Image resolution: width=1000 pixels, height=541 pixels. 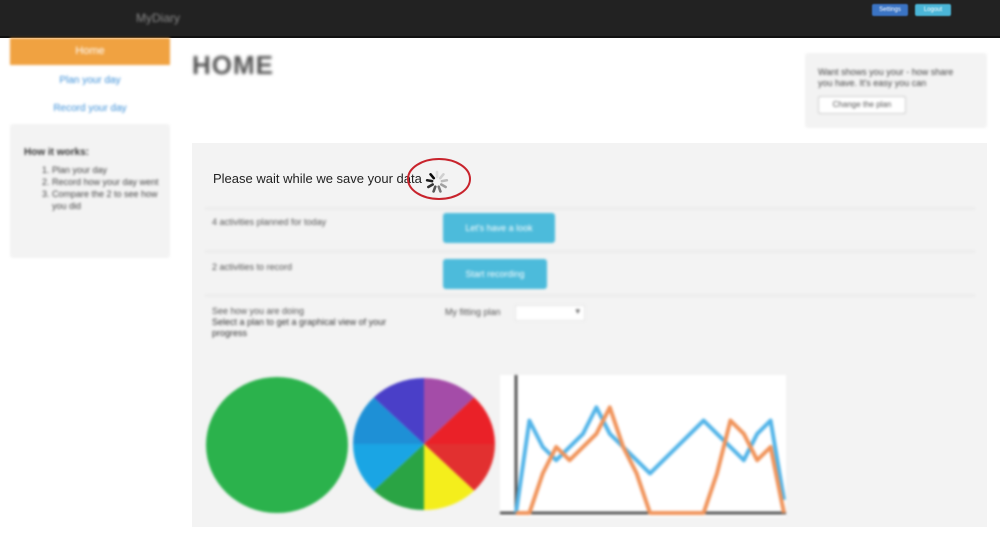 What do you see at coordinates (495, 274) in the screenshot?
I see `start-recording-button: Start recording` at bounding box center [495, 274].